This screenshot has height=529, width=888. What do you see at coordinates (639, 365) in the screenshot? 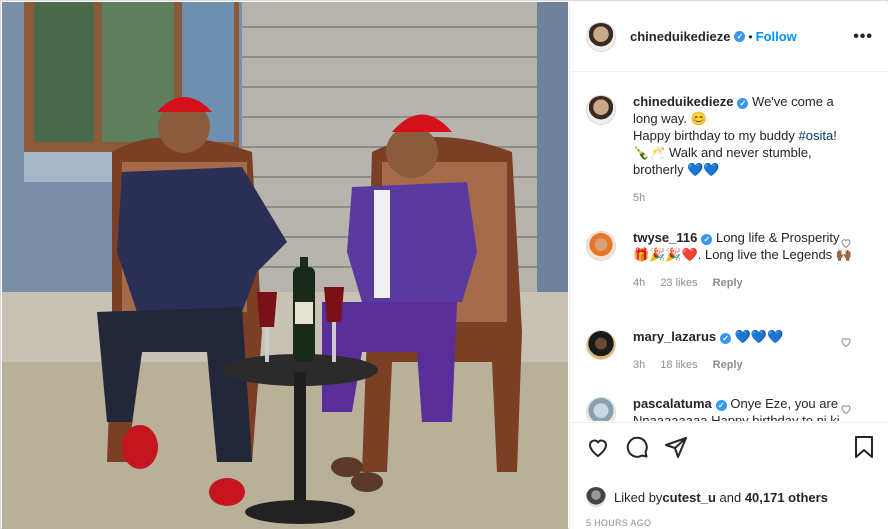
I see `comment-time: 3h` at bounding box center [639, 365].